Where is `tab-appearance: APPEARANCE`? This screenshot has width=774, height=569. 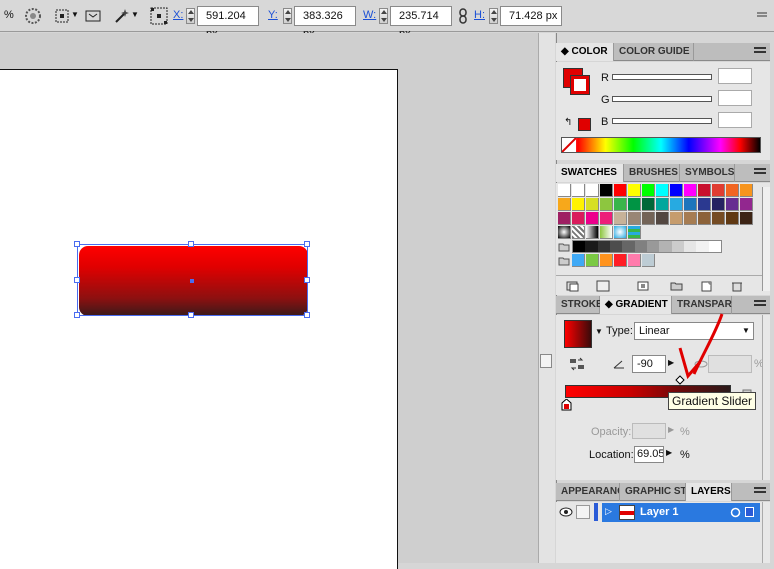 tab-appearance: APPEARANCE is located at coordinates (588, 492).